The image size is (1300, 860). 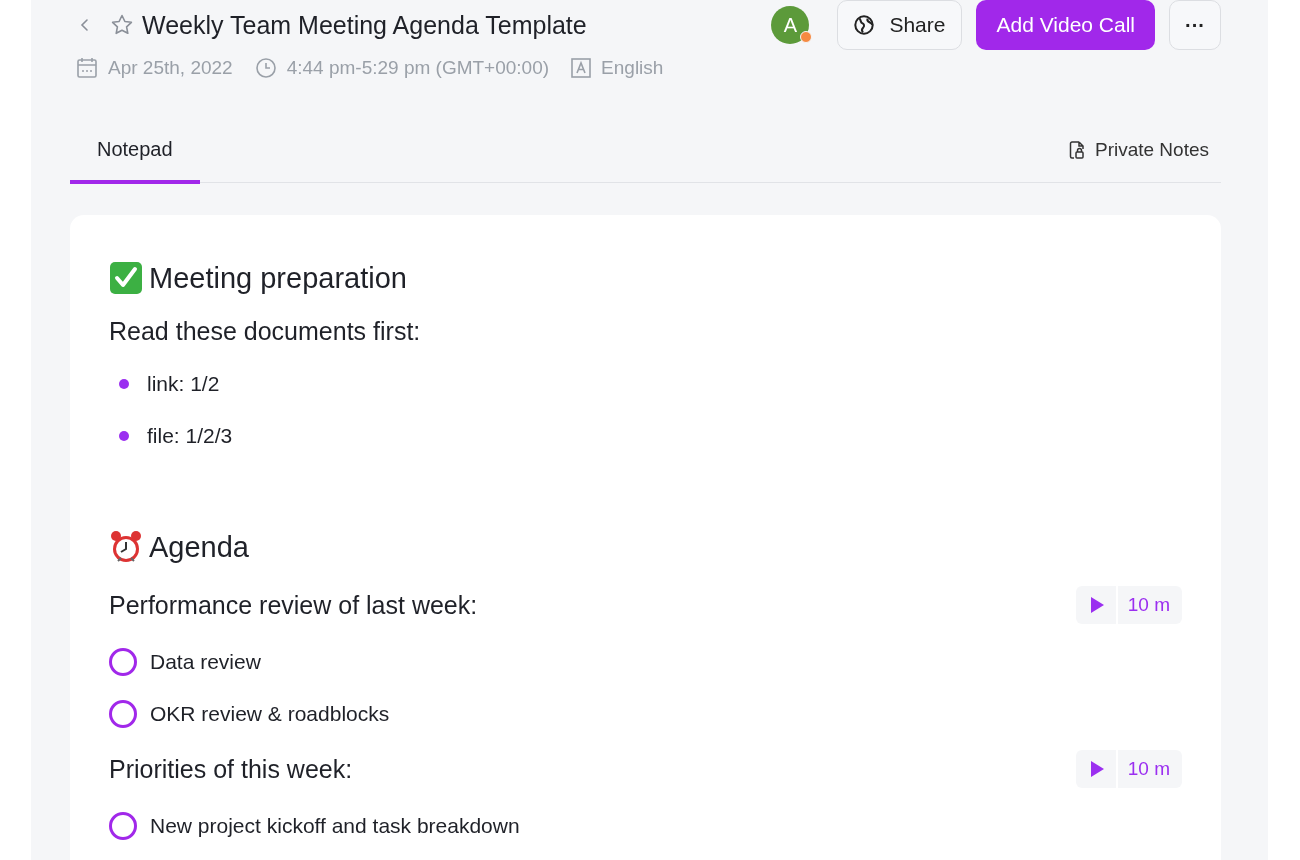 What do you see at coordinates (135, 157) in the screenshot?
I see `tab: Notepad` at bounding box center [135, 157].